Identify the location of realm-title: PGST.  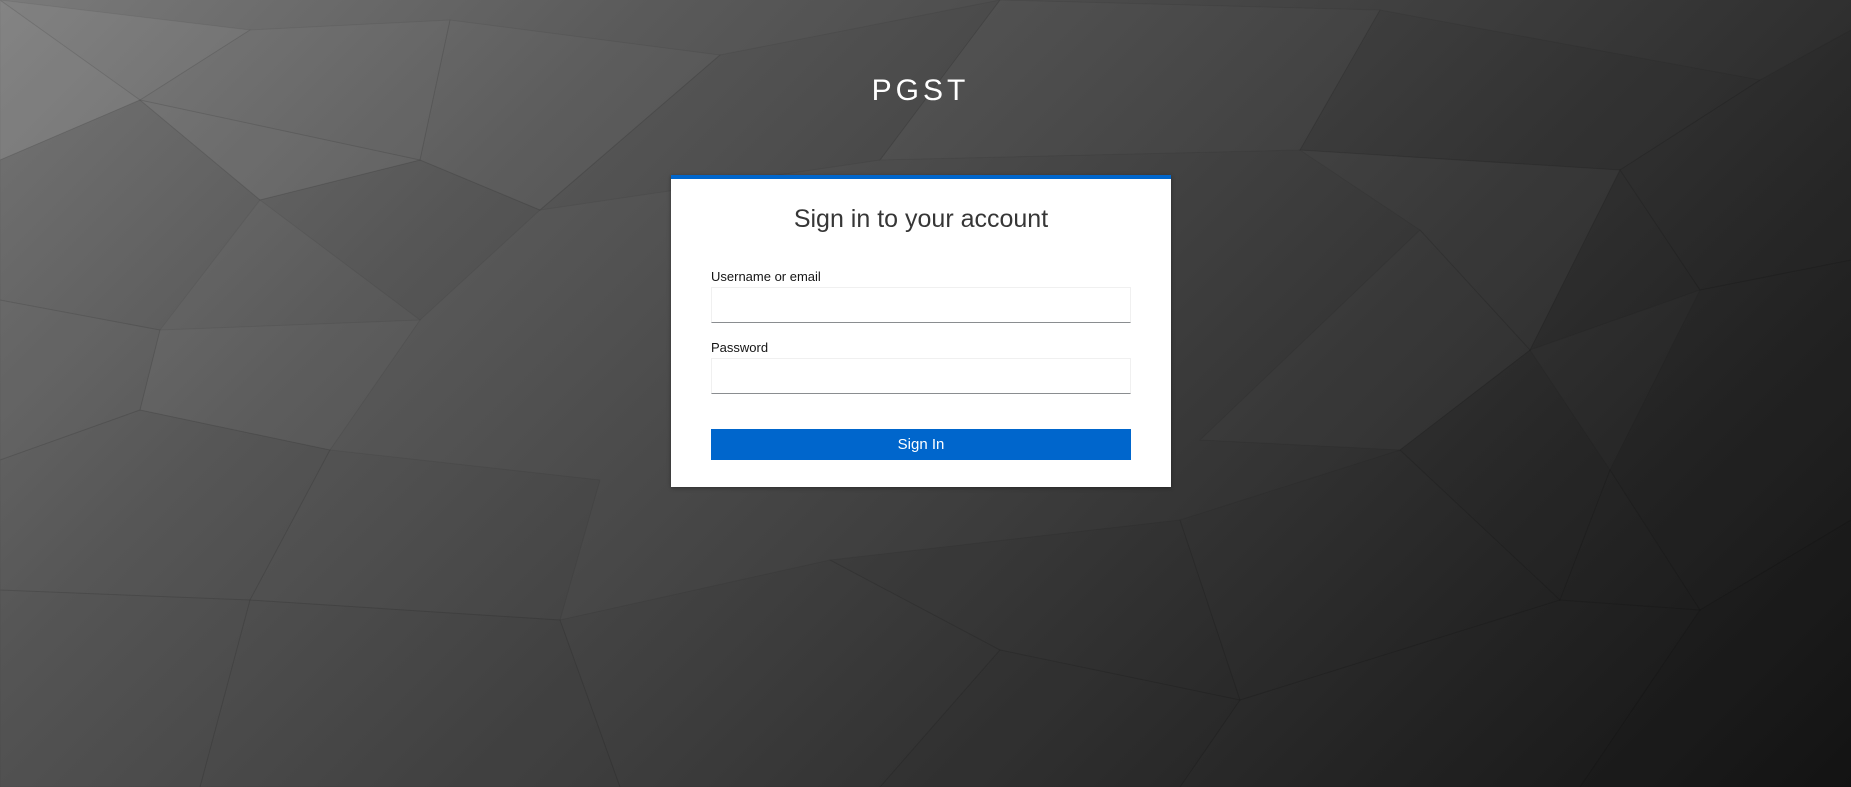
(920, 90).